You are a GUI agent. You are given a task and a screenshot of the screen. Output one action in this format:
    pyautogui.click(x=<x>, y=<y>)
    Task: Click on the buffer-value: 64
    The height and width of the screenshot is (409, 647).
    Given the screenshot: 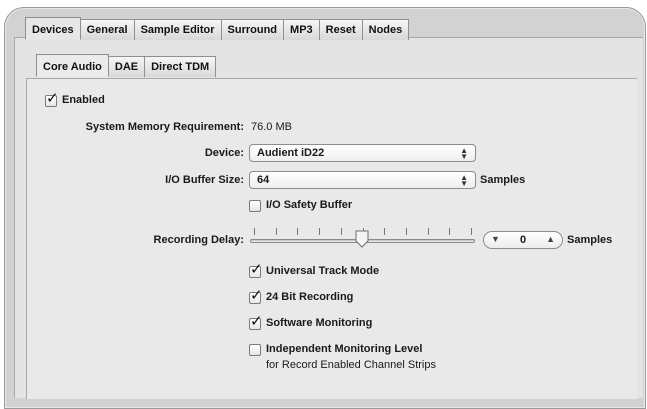 What is the action you would take?
    pyautogui.click(x=263, y=180)
    